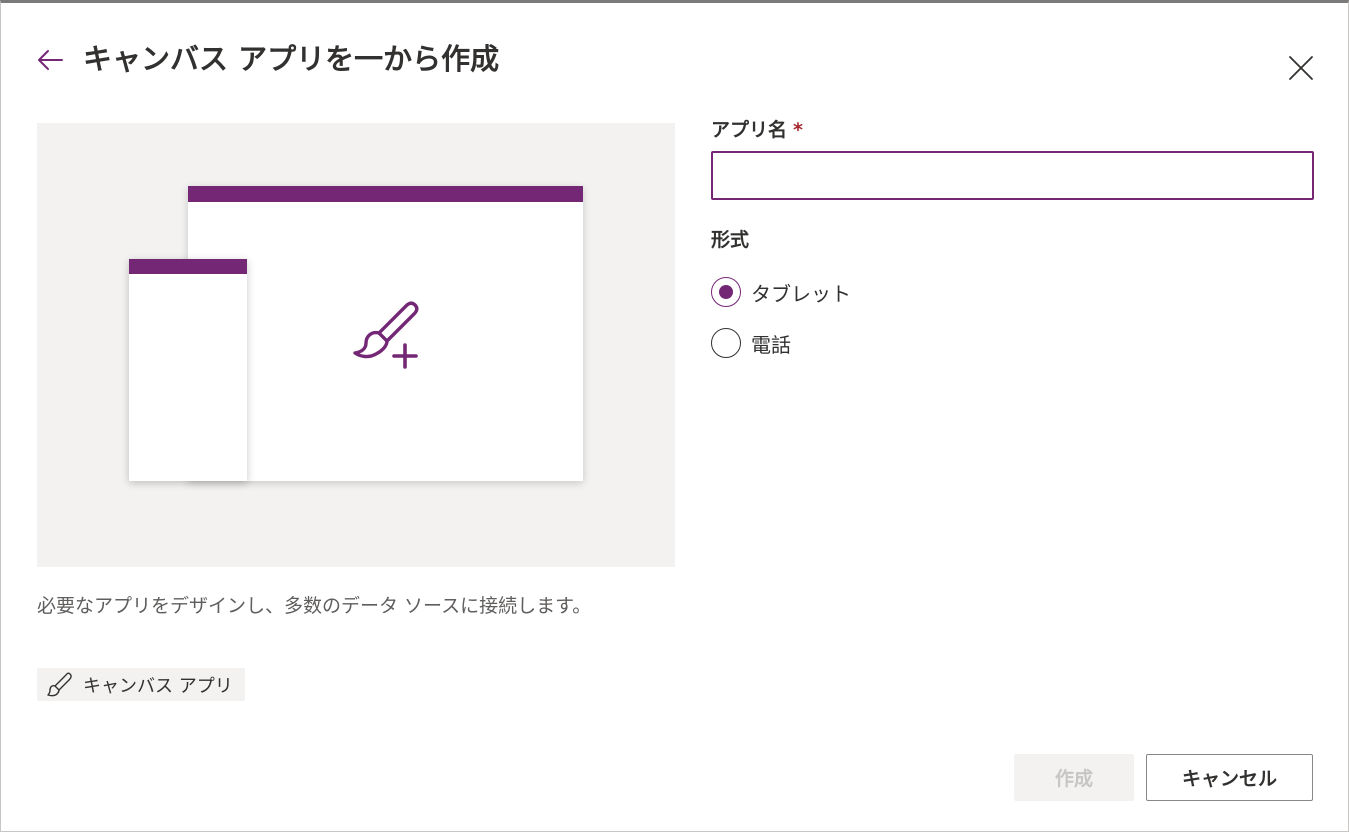  I want to click on required-marker: *, so click(798, 130).